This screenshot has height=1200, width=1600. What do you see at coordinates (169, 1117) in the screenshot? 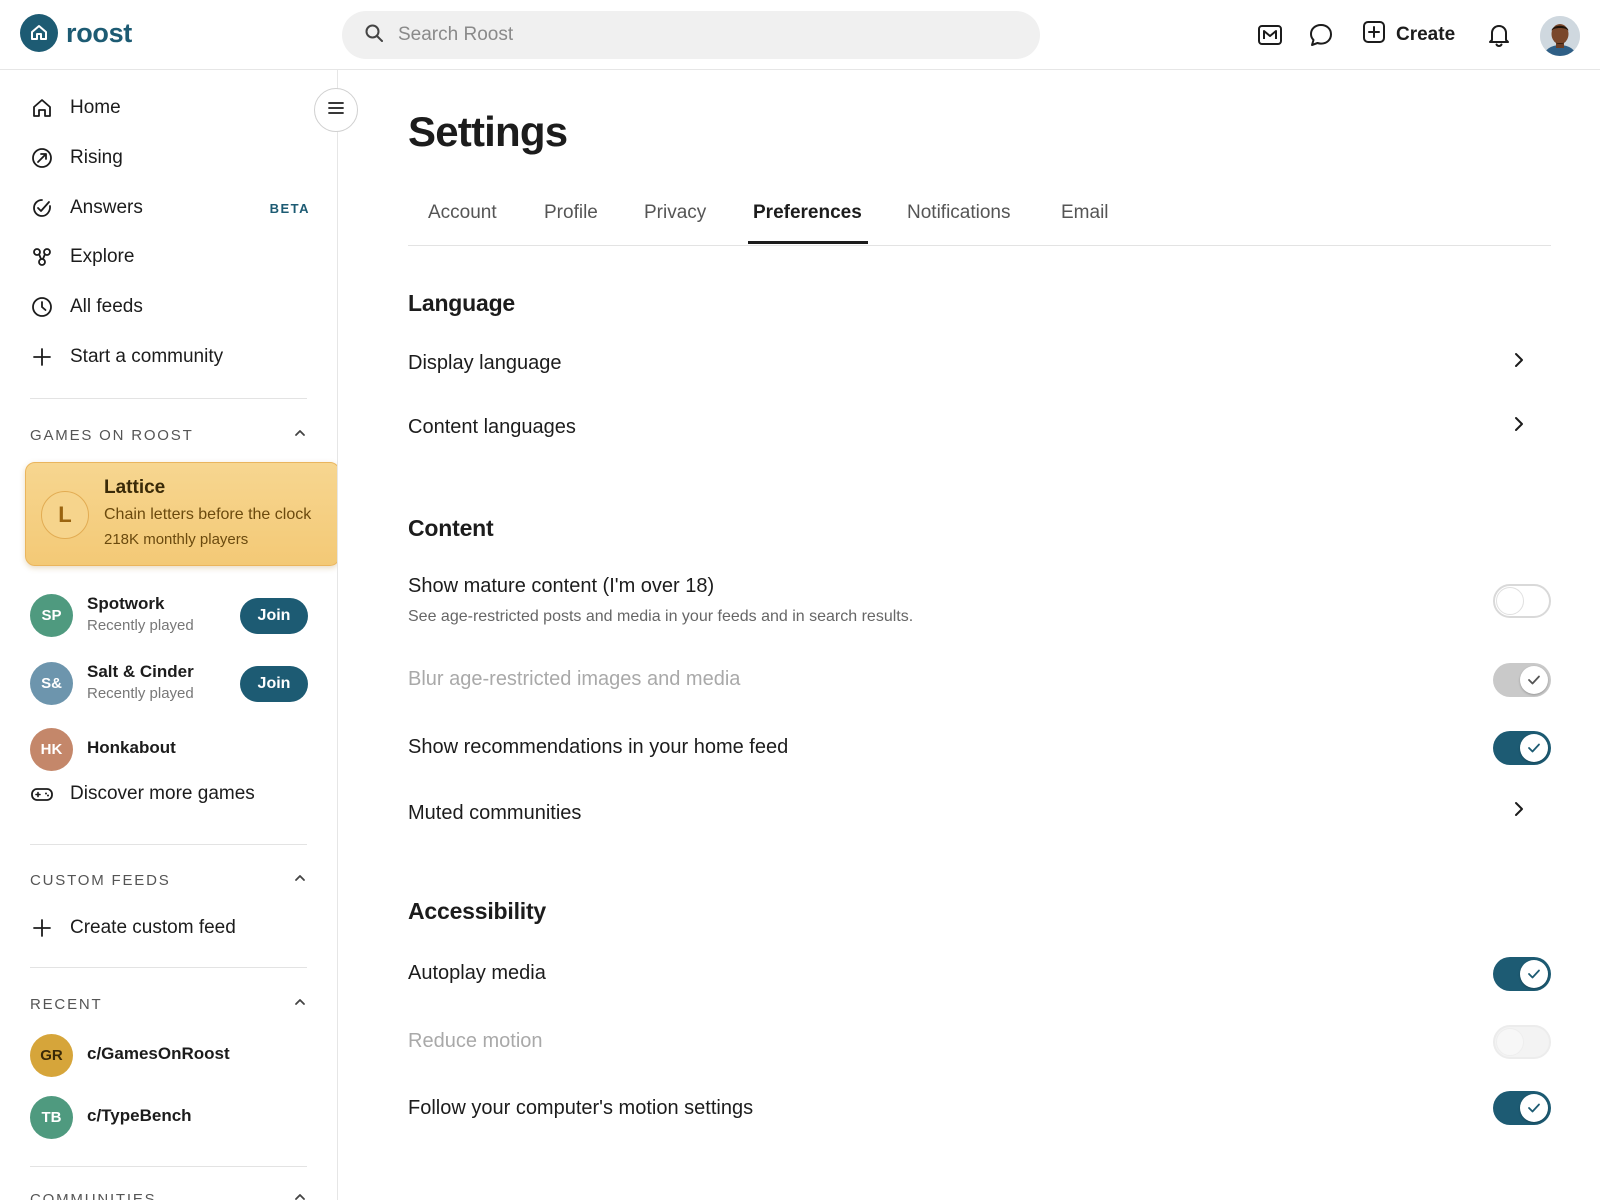
I see `recent-item-typebench: TB c/TypeBench` at bounding box center [169, 1117].